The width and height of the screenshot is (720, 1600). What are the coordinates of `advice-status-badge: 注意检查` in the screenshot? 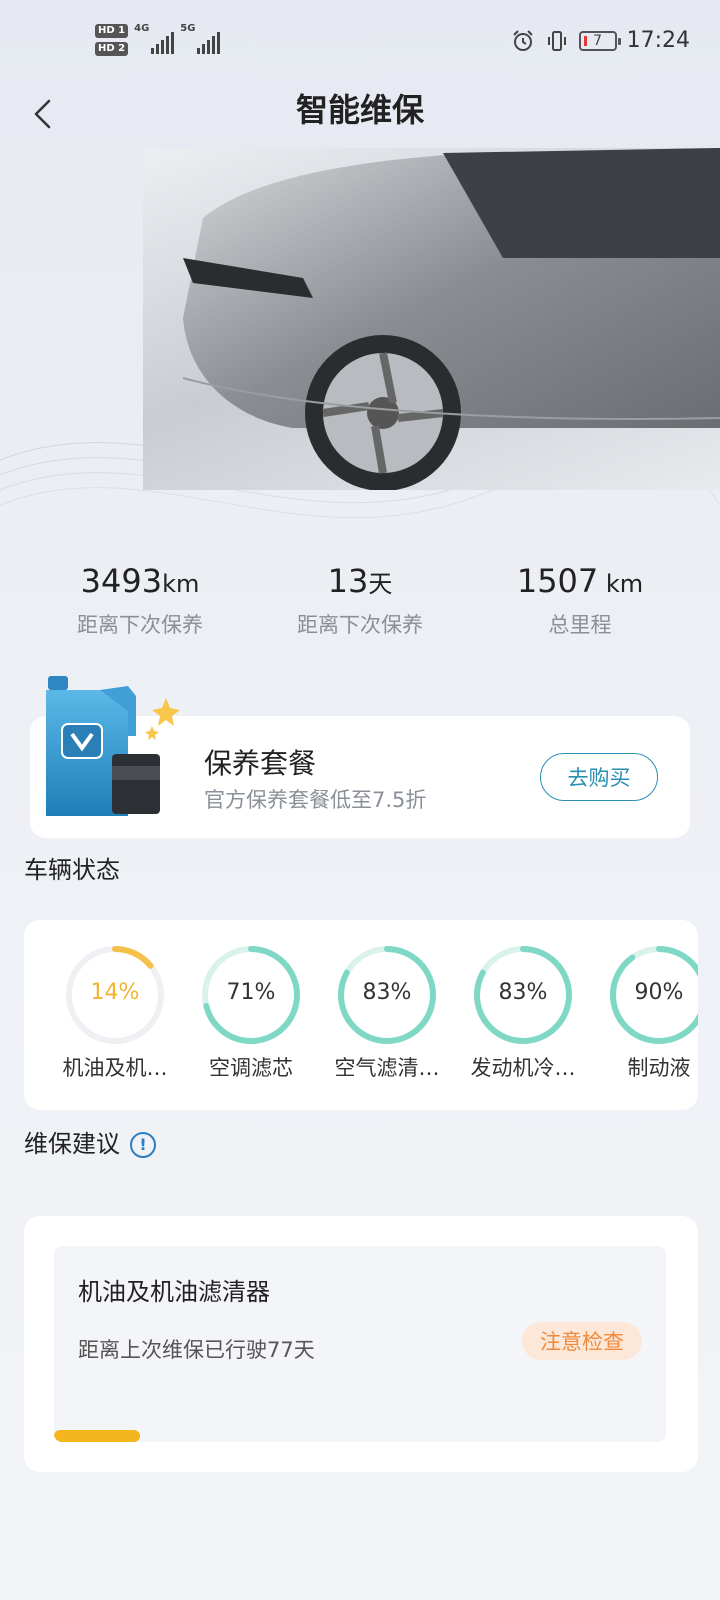 It's located at (582, 1341).